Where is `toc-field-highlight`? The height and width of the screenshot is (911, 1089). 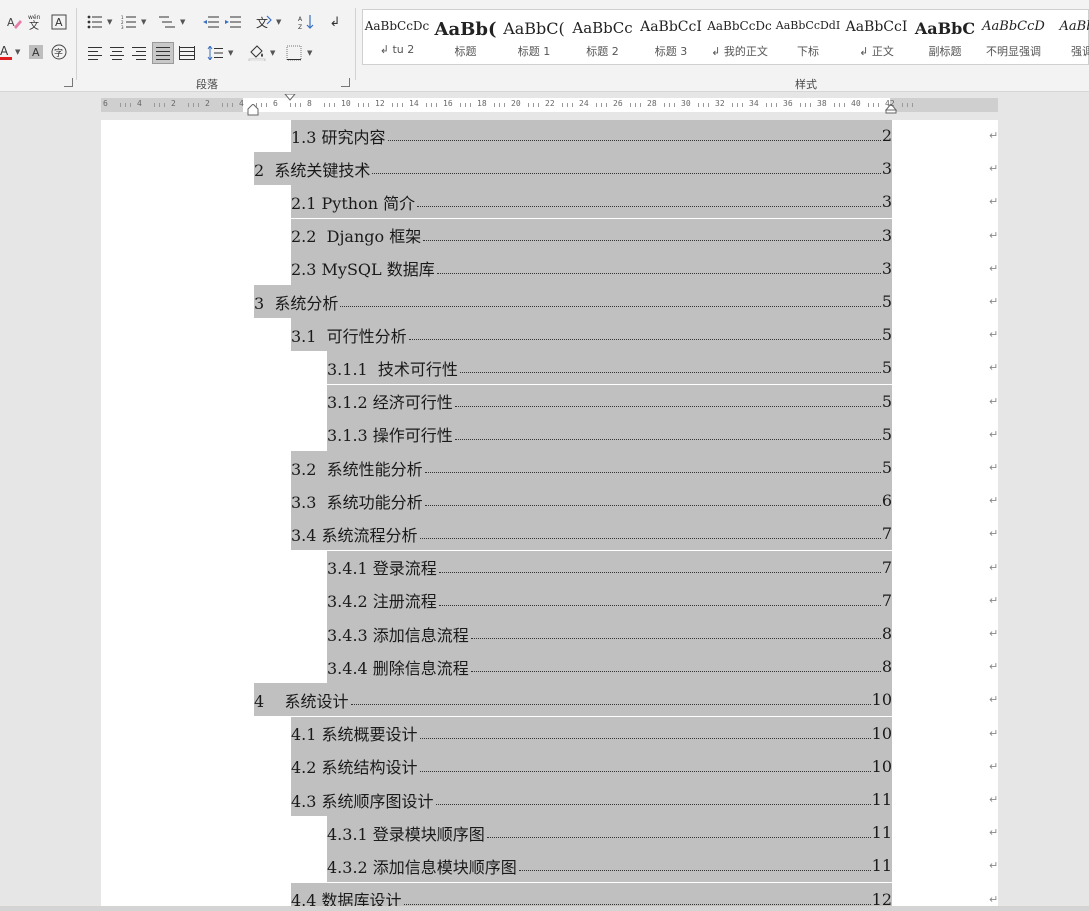 toc-field-highlight is located at coordinates (573, 301).